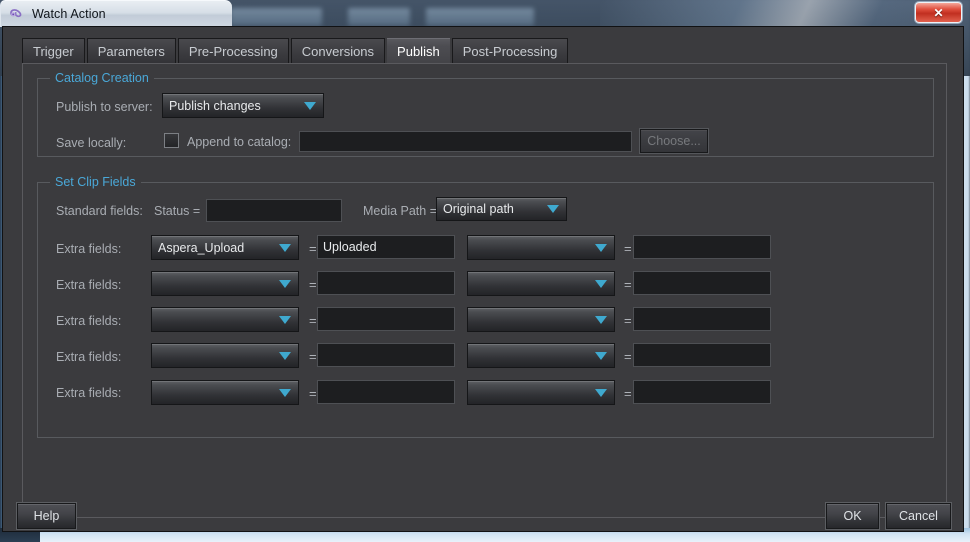 The image size is (970, 542). What do you see at coordinates (313, 248) in the screenshot?
I see `equals-sign-1a: =` at bounding box center [313, 248].